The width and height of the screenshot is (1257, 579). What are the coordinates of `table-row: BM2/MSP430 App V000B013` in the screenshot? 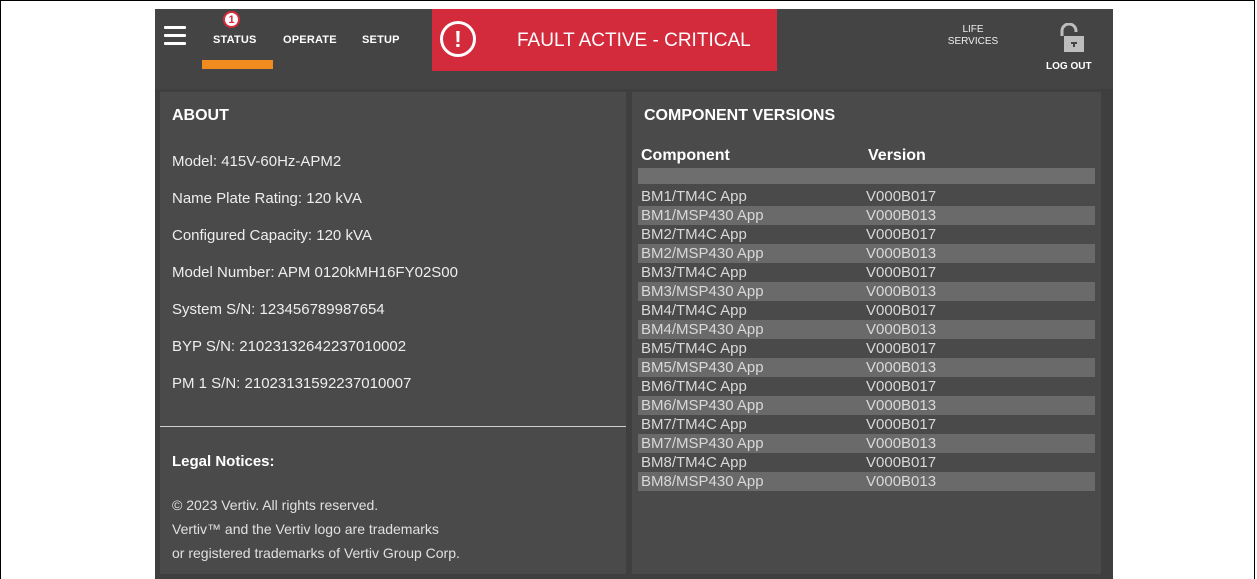 It's located at (866, 253).